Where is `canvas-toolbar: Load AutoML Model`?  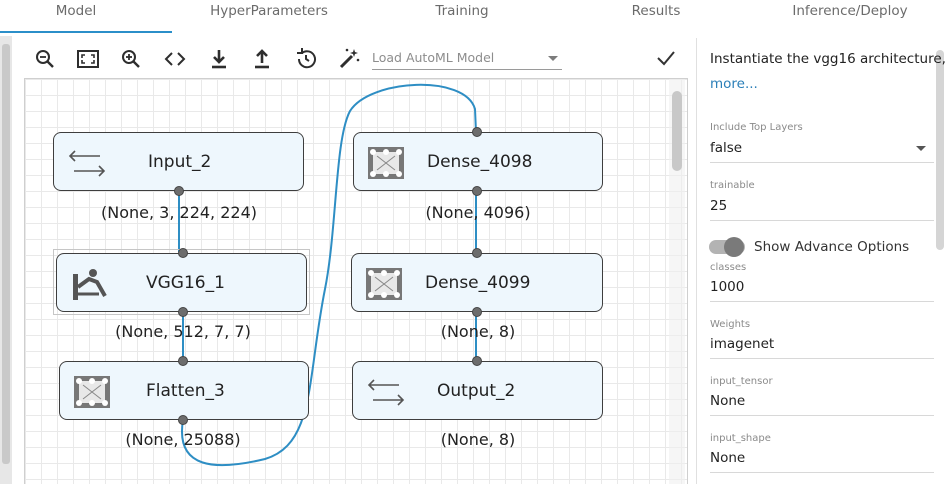 canvas-toolbar: Load AutoML Model is located at coordinates (354, 59).